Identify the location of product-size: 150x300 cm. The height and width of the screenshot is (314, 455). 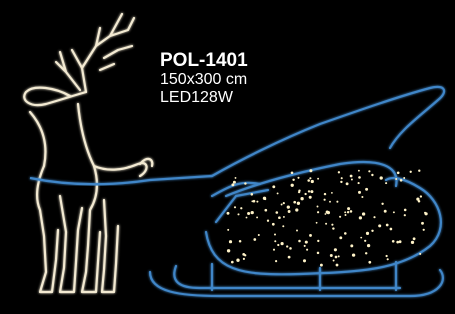
(204, 79).